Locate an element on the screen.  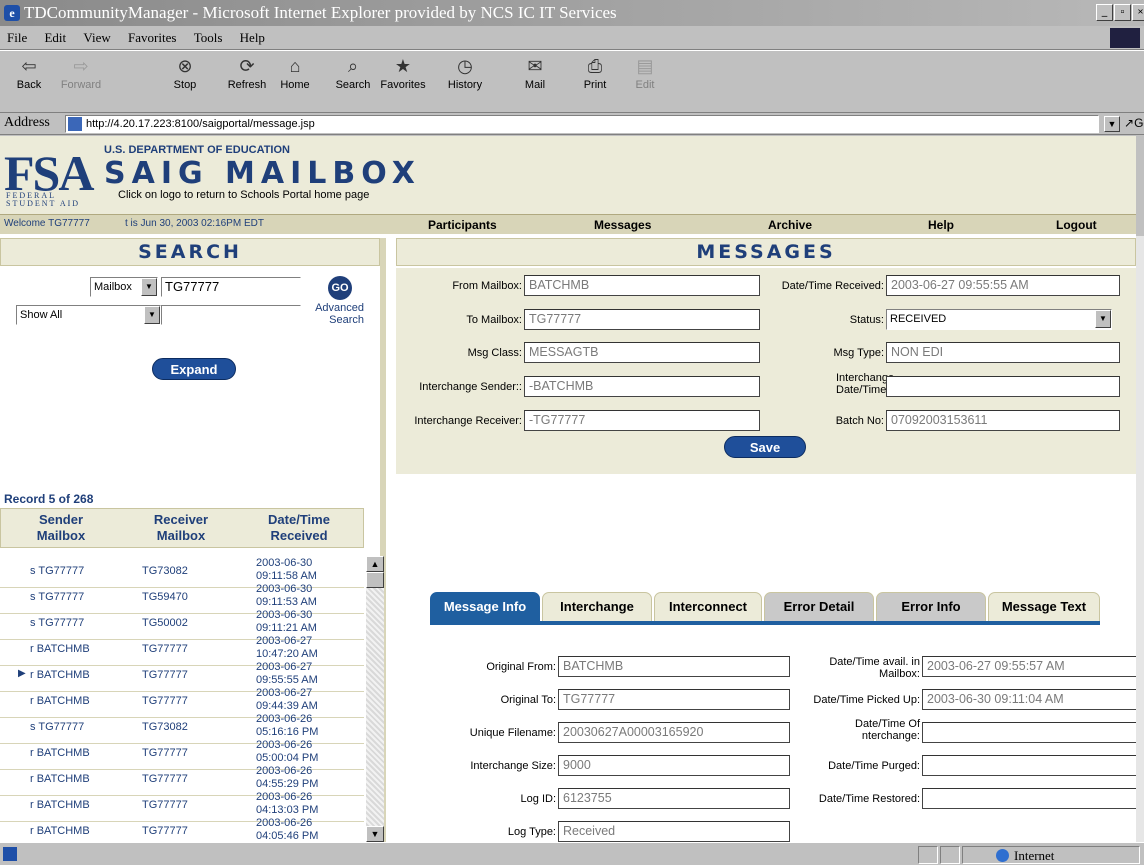
print-button: ⎙ Print is located at coordinates (595, 73).